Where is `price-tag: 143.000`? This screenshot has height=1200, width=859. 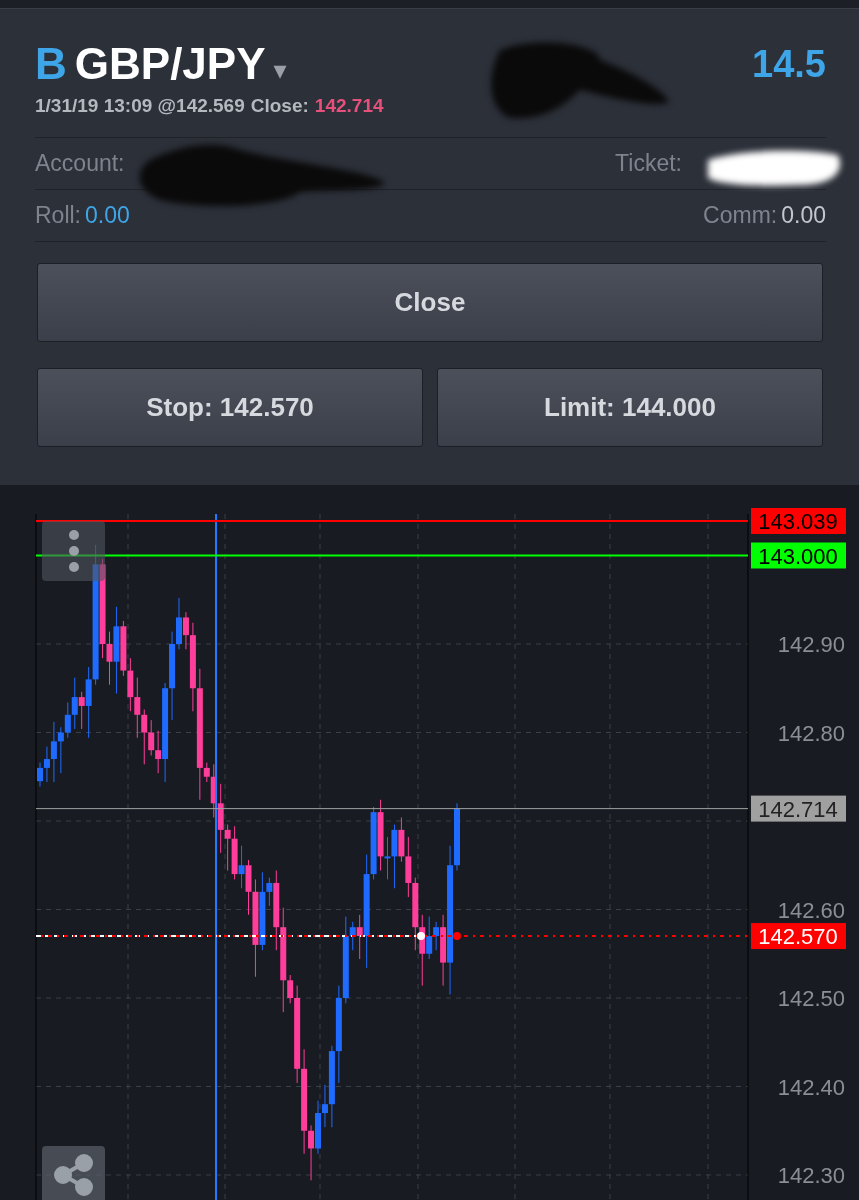
price-tag: 143.000 is located at coordinates (798, 555).